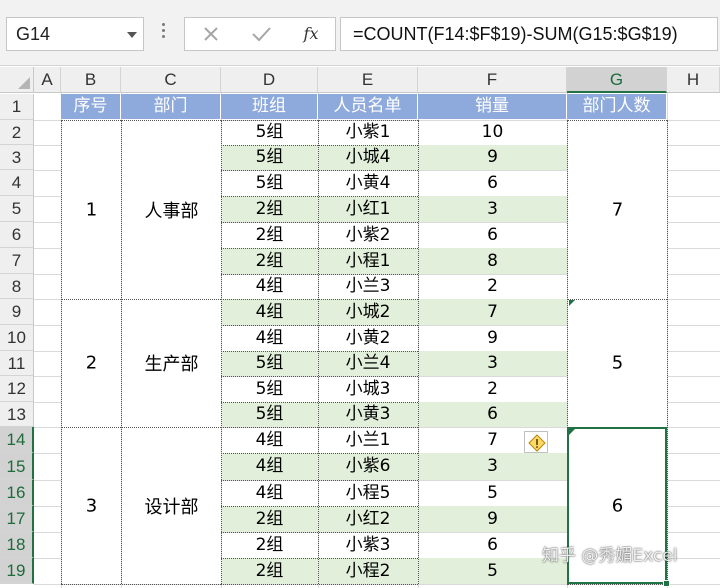  Describe the element at coordinates (269, 80) in the screenshot. I see `column-header-d: D` at that location.